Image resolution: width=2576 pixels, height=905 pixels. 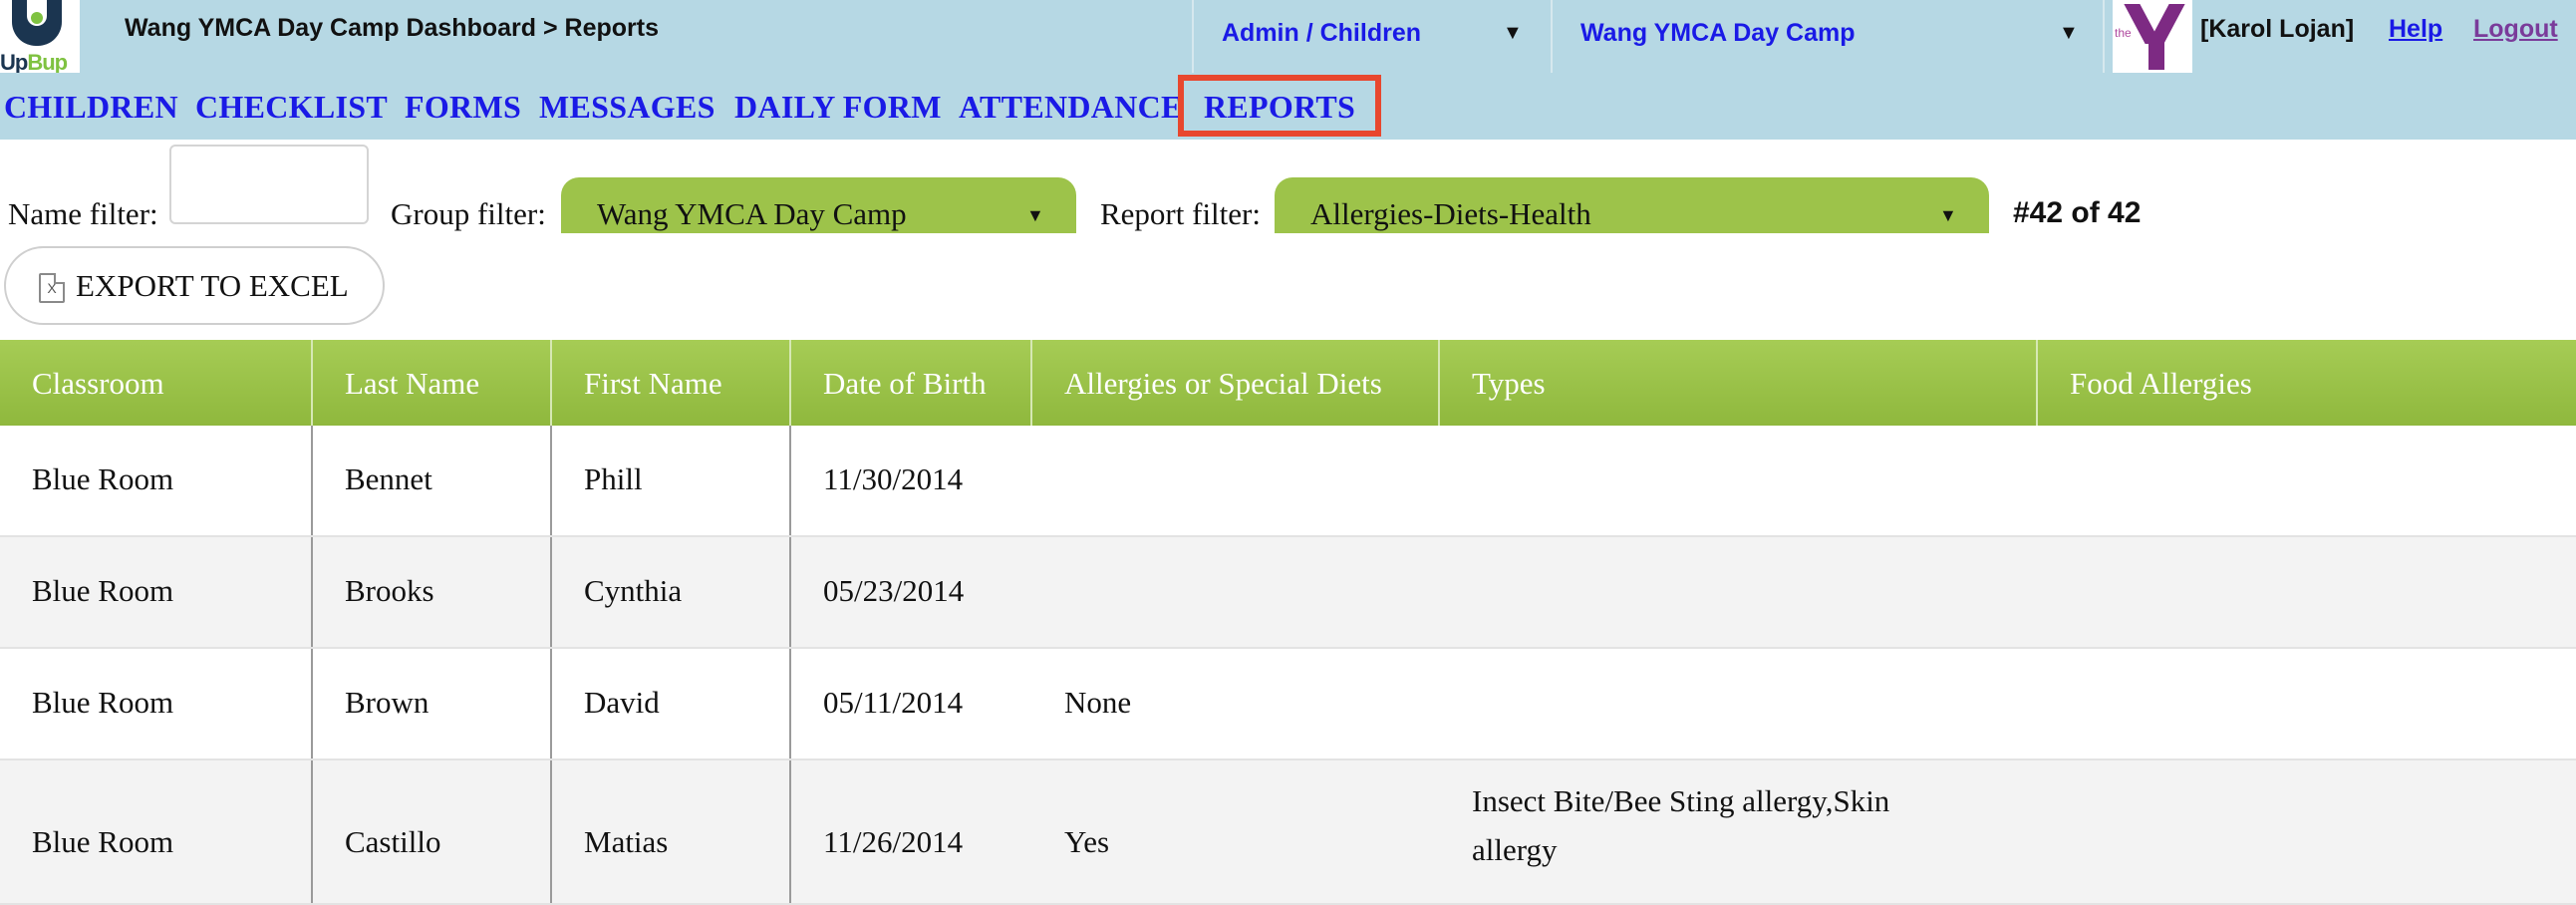 What do you see at coordinates (911, 383) in the screenshot?
I see `column-header-date-of-birth: Date of Birth` at bounding box center [911, 383].